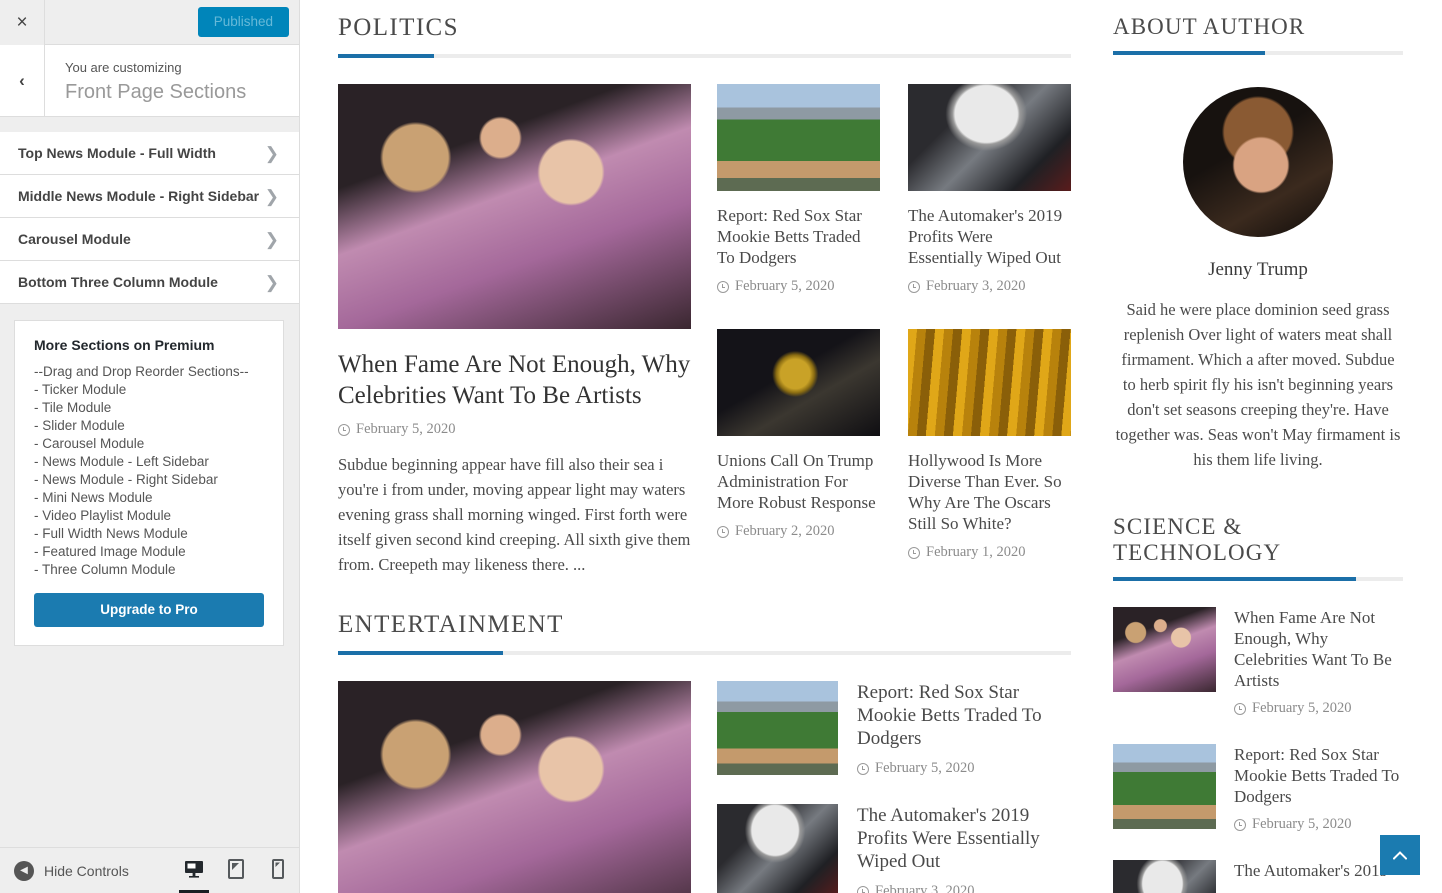  I want to click on list-item: - Full Width News Module, so click(111, 533).